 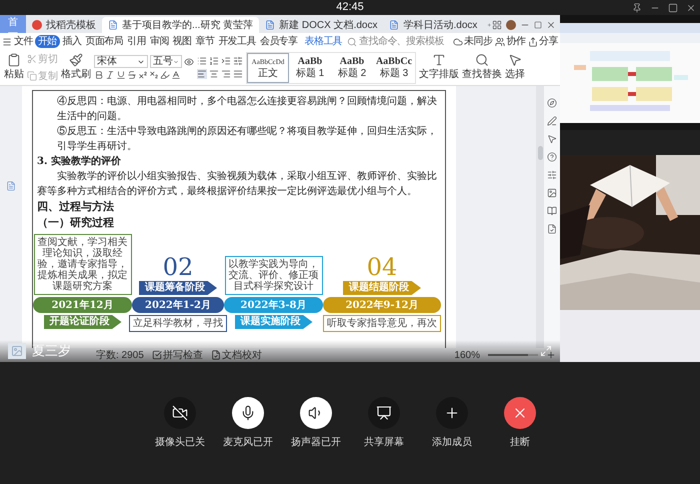 I want to click on spell-check-toggle: 拼写检查, so click(x=177, y=355).